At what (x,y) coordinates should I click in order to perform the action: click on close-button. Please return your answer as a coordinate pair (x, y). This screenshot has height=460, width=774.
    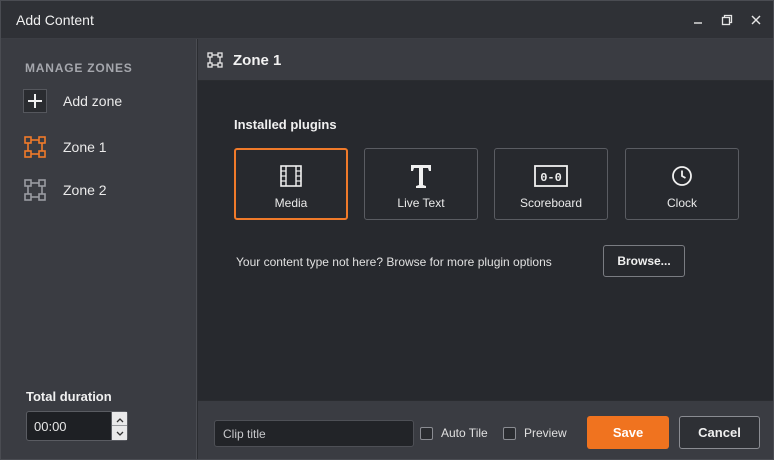
    Looking at the image, I should click on (756, 20).